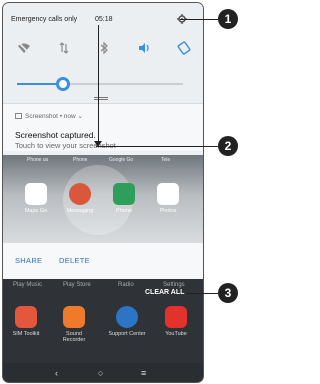 This screenshot has width=320, height=384. What do you see at coordinates (124, 194) in the screenshot?
I see `phone-icon` at bounding box center [124, 194].